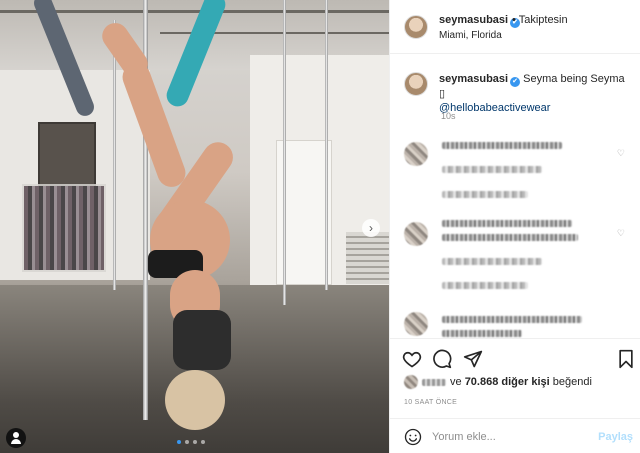 Image resolution: width=640 pixels, height=453 pixels. What do you see at coordinates (473, 359) in the screenshot?
I see `share-send-icon` at bounding box center [473, 359].